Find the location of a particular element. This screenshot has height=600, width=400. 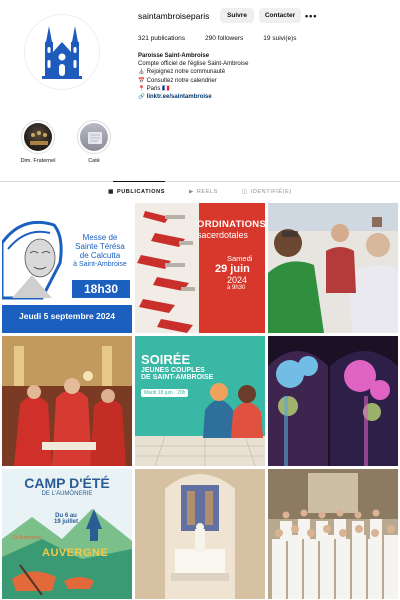

post-priests-photo is located at coordinates (333, 268).